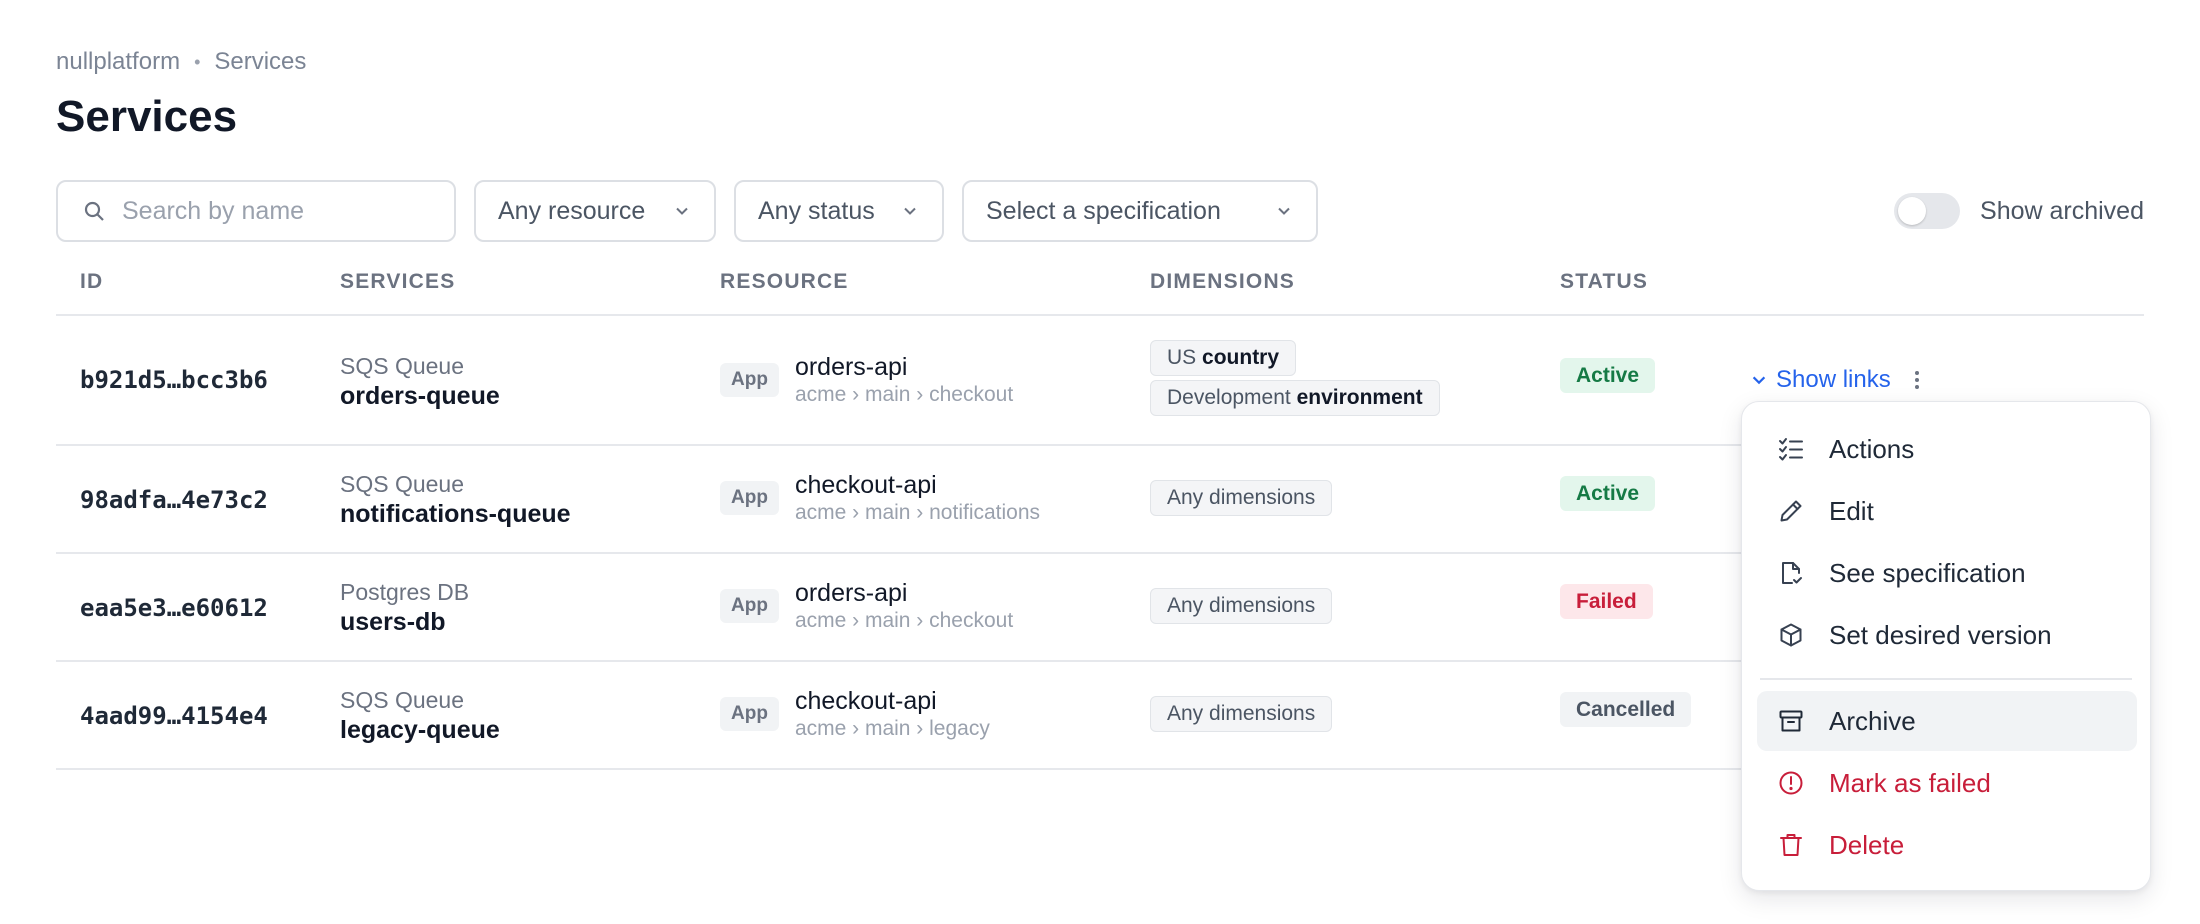  I want to click on menu-item-delete: Delete, so click(1947, 845).